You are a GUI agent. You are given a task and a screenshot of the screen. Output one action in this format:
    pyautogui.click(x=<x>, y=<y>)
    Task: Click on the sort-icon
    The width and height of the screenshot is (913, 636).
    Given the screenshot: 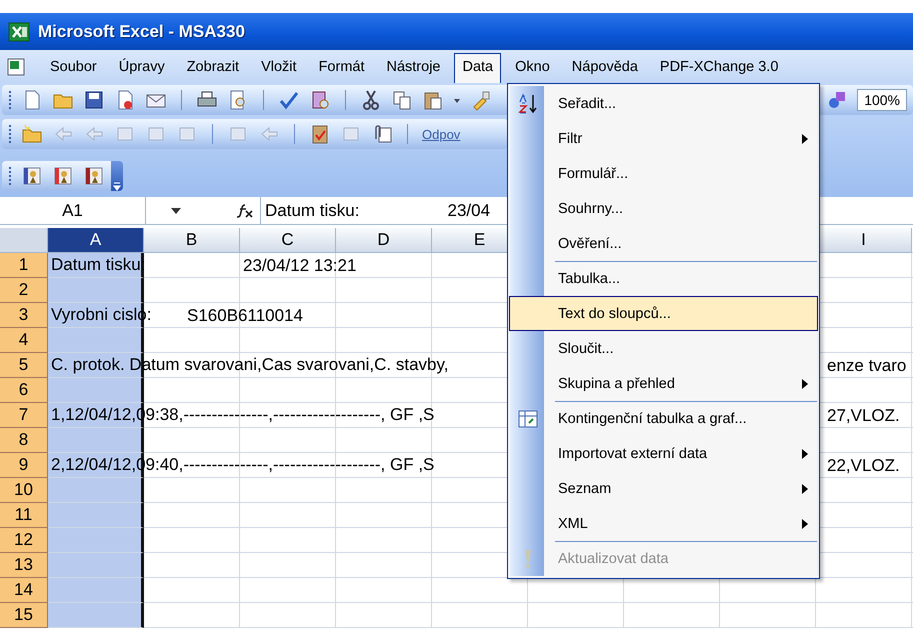 What is the action you would take?
    pyautogui.click(x=528, y=103)
    